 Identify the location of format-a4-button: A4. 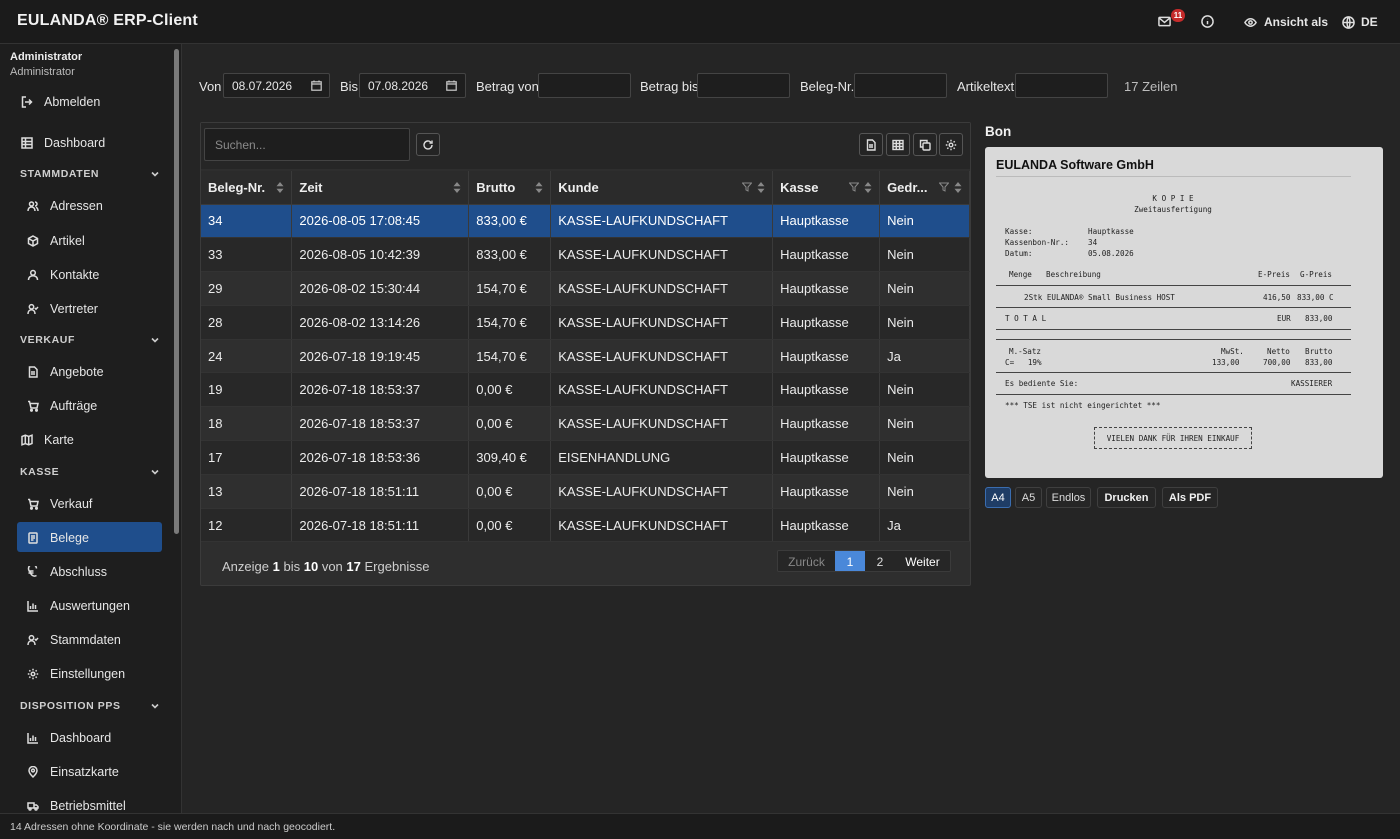
(998, 497).